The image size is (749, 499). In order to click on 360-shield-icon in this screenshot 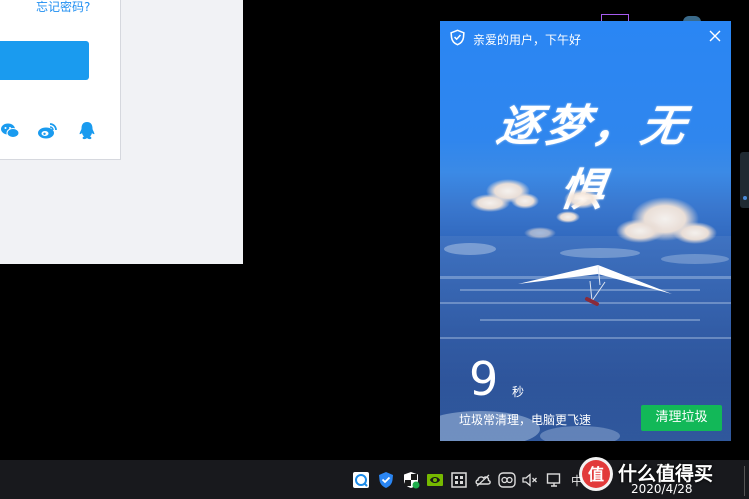, I will do `click(386, 480)`.